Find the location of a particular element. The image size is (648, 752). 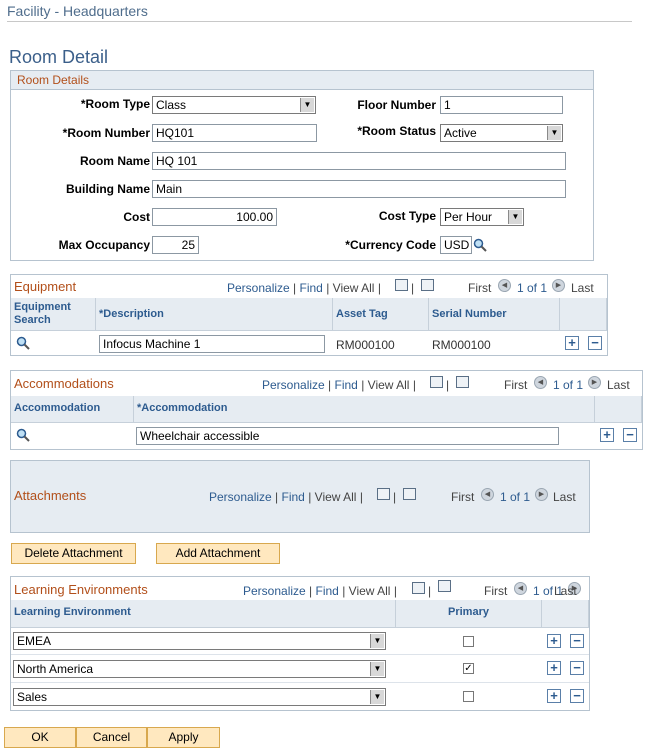

max-occupancy-input: 25 is located at coordinates (175, 245).